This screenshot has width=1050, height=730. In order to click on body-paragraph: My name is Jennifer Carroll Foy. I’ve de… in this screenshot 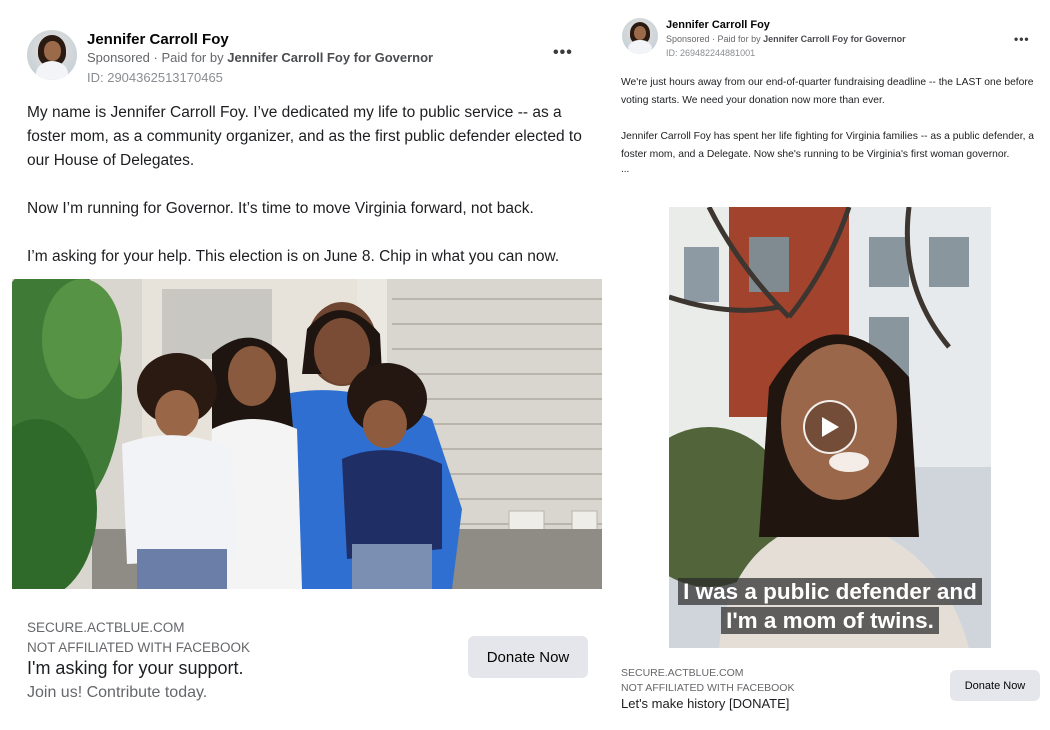, I will do `click(307, 136)`.